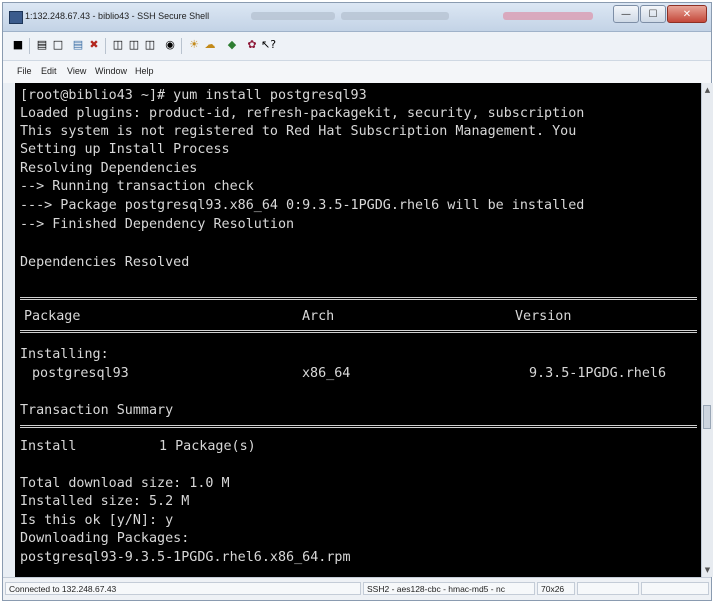  What do you see at coordinates (707, 570) in the screenshot?
I see `scroll-down-arrow-icon: ▼` at bounding box center [707, 570].